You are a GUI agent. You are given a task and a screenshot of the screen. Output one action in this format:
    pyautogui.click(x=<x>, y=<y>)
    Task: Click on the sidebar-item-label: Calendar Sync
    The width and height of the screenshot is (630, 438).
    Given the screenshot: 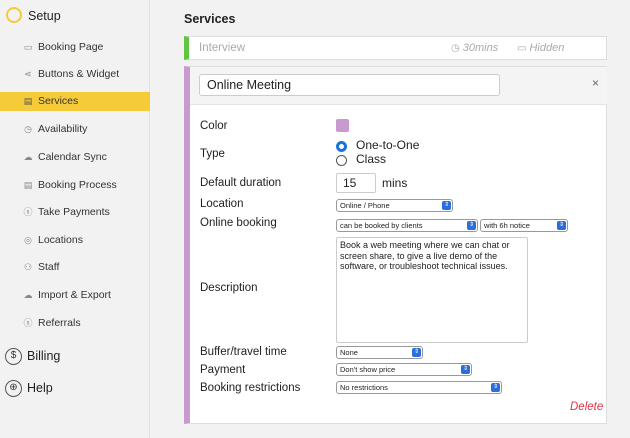 What is the action you would take?
    pyautogui.click(x=72, y=157)
    